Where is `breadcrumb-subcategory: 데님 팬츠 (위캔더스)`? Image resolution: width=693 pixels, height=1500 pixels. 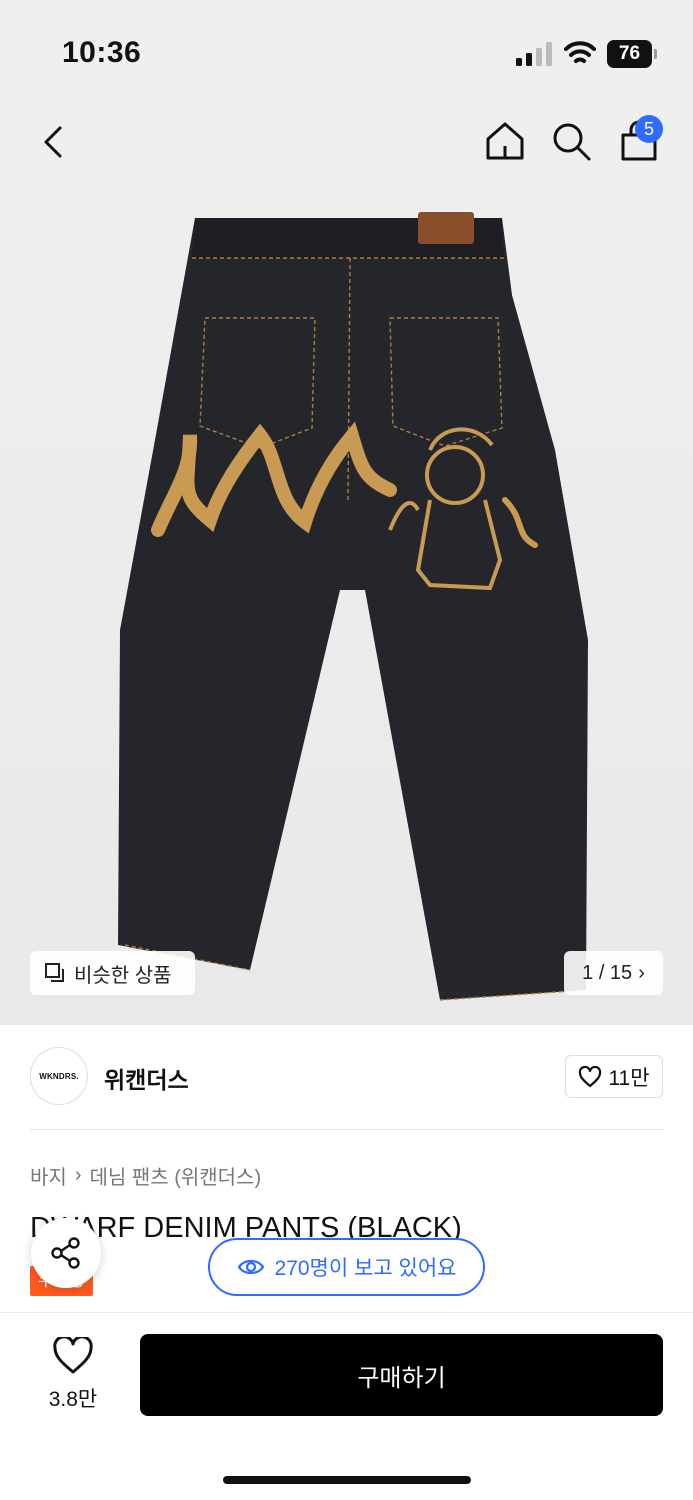 breadcrumb-subcategory: 데님 팬츠 (위캔더스) is located at coordinates (175, 1175).